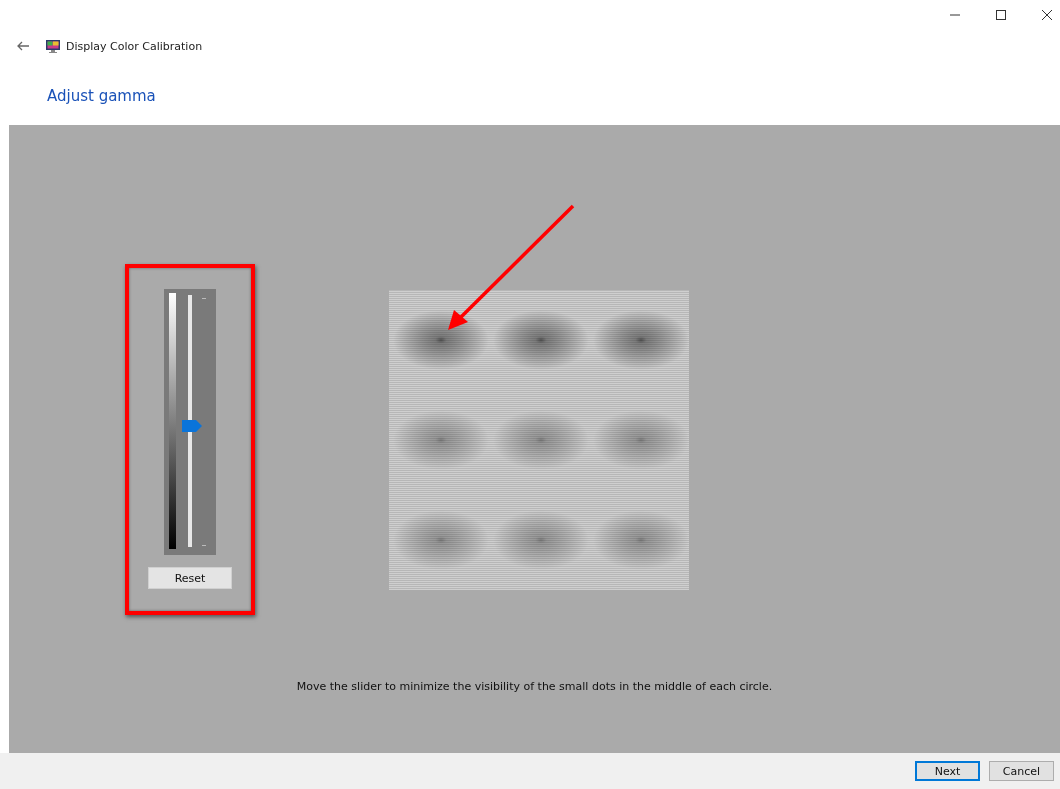  What do you see at coordinates (534, 686) in the screenshot?
I see `instruction-text: Move the slider to minimize the visibility of the small dots in the middle of each circle.` at bounding box center [534, 686].